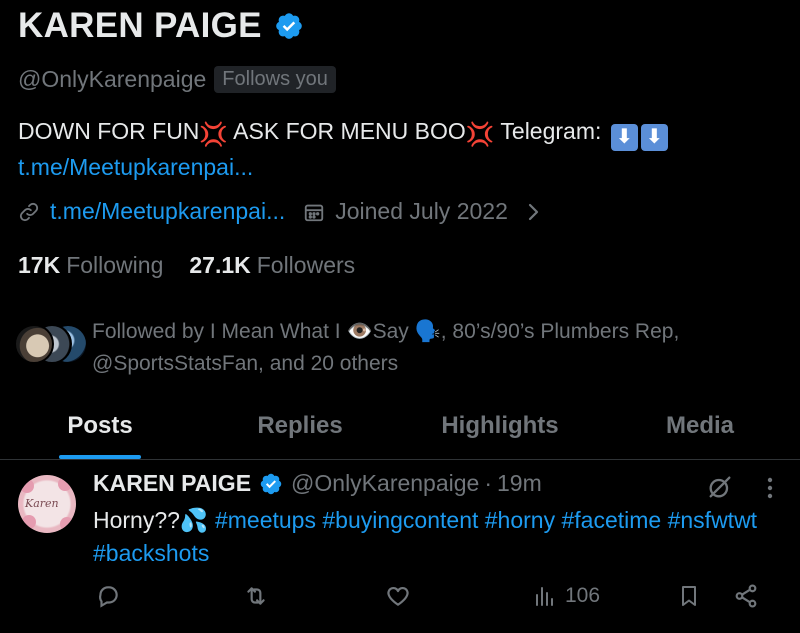 The height and width of the screenshot is (633, 800). I want to click on views-chart-icon, so click(544, 596).